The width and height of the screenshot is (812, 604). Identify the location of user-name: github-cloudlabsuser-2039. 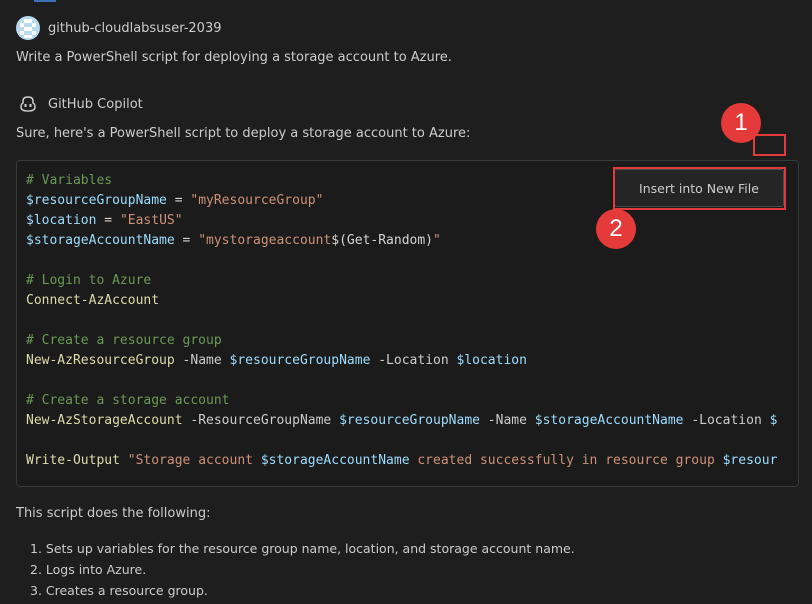
(135, 28).